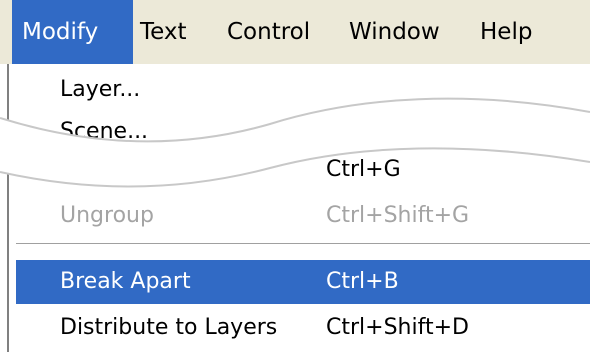  What do you see at coordinates (363, 169) in the screenshot?
I see `menu-item-shortcut: Ctrl+G` at bounding box center [363, 169].